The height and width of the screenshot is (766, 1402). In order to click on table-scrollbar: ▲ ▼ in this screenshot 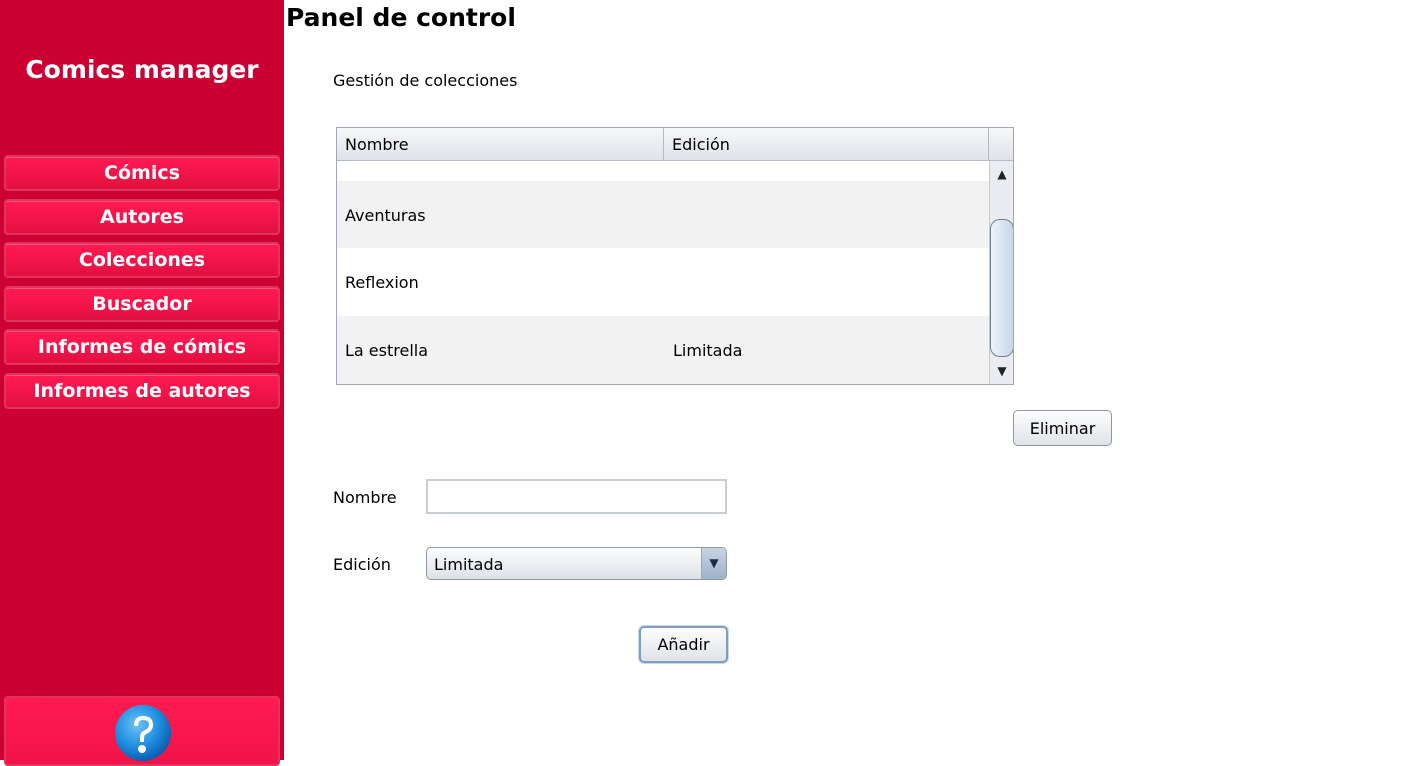, I will do `click(1001, 272)`.